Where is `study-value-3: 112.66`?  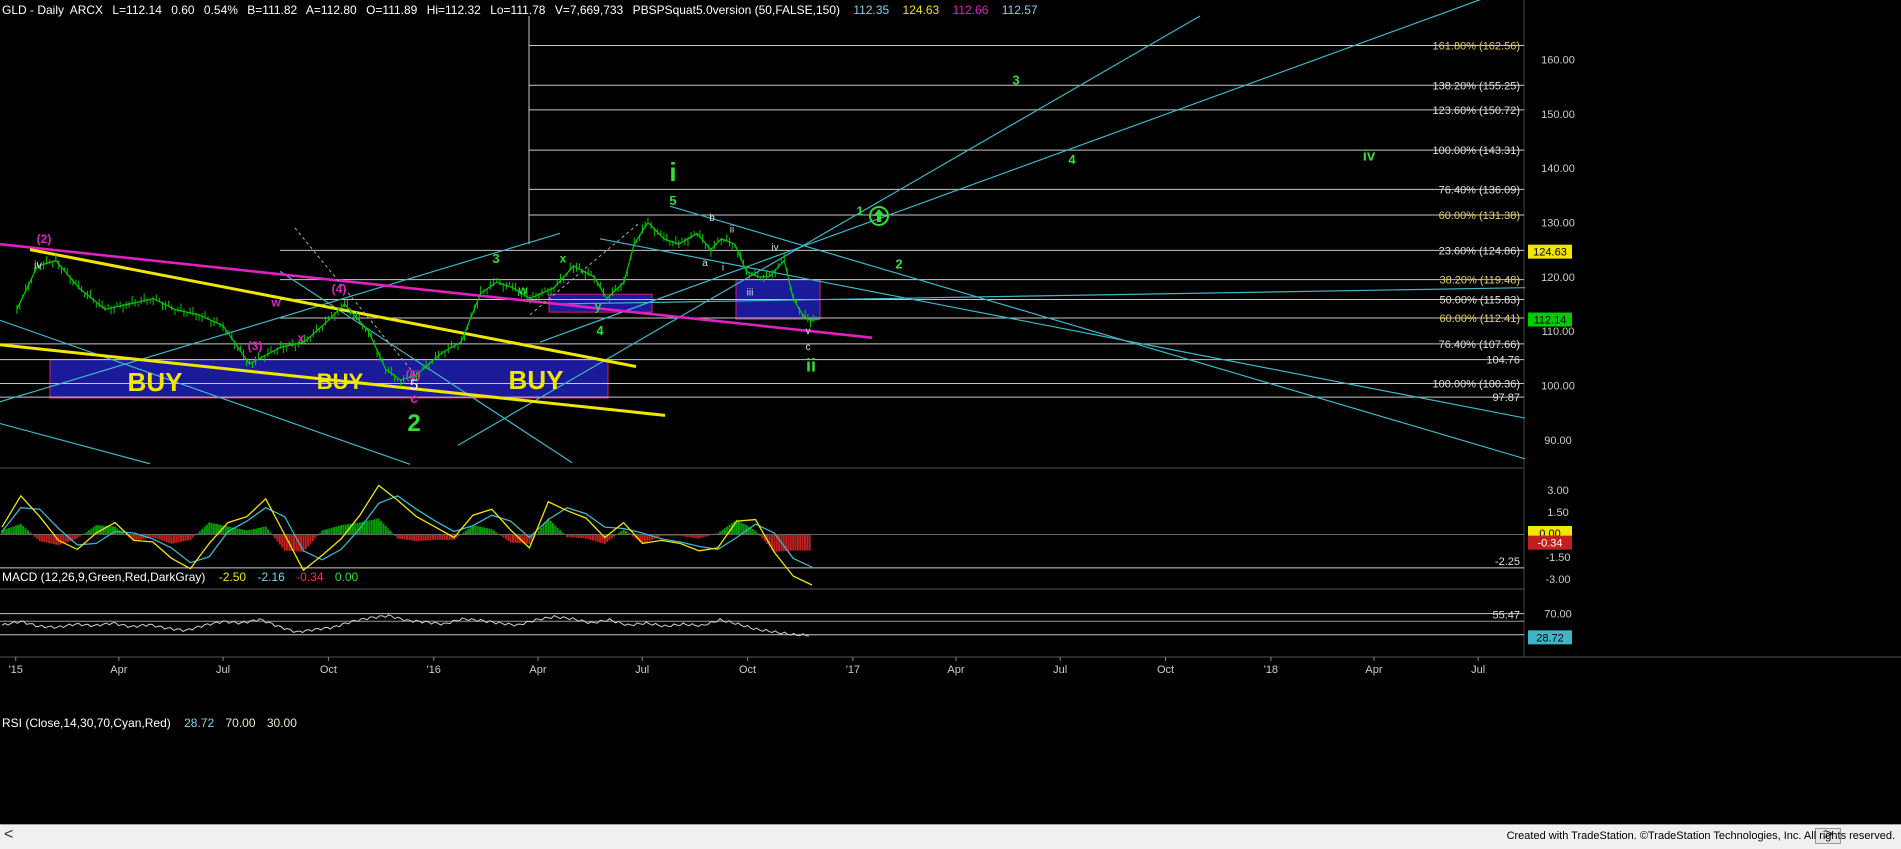
study-value-3: 112.66 is located at coordinates (970, 10).